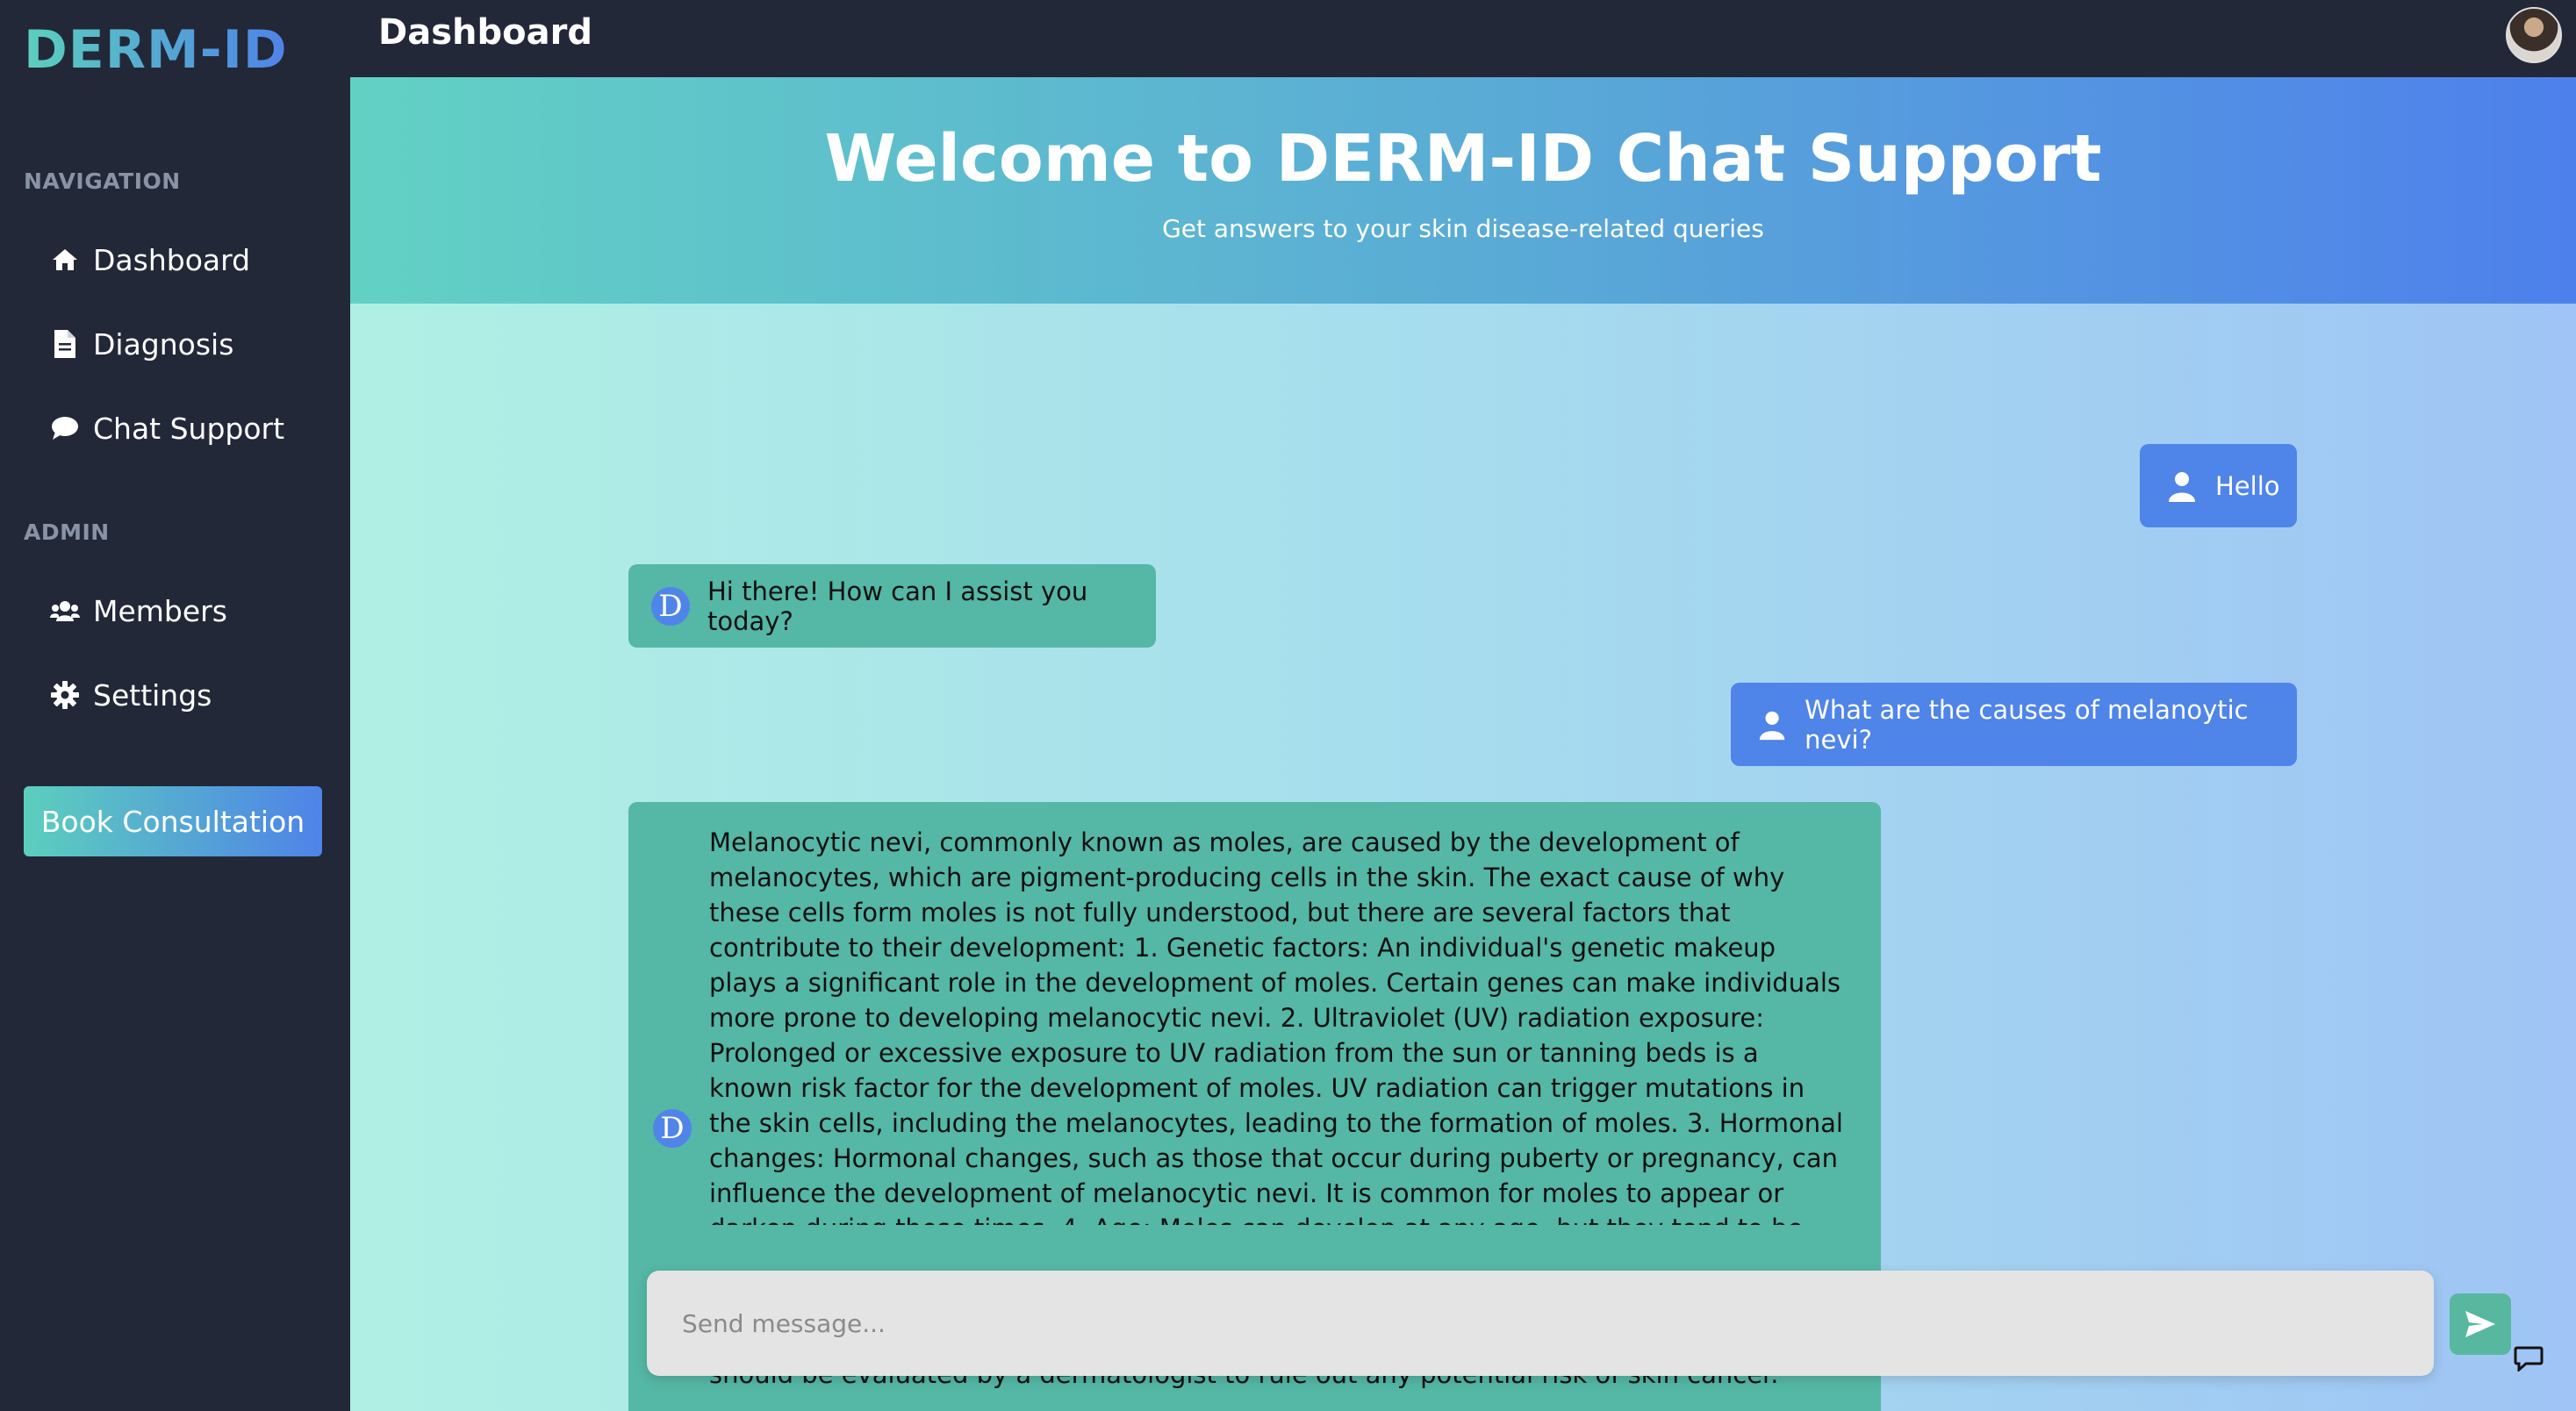 Image resolution: width=2576 pixels, height=1411 pixels. What do you see at coordinates (65, 344) in the screenshot?
I see `document-icon` at bounding box center [65, 344].